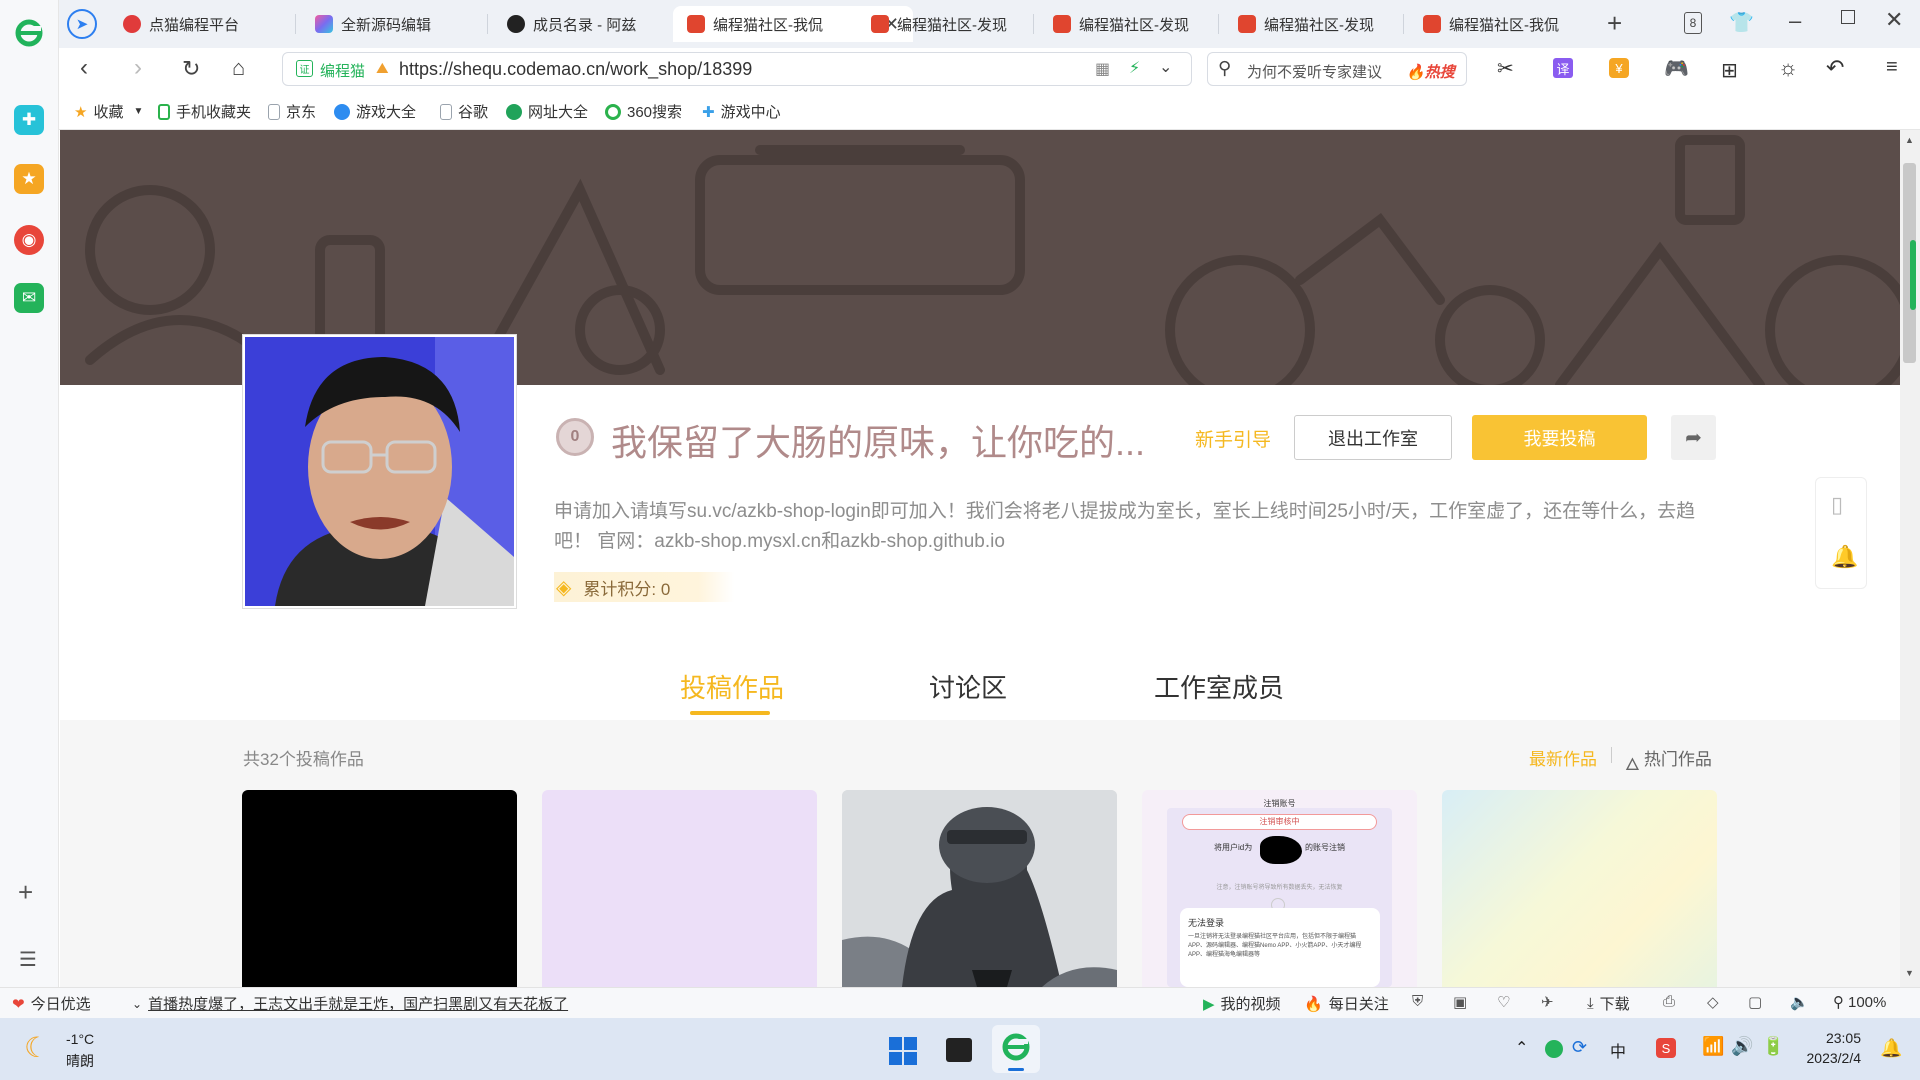  I want to click on favorites-icon: ★, so click(29, 179).